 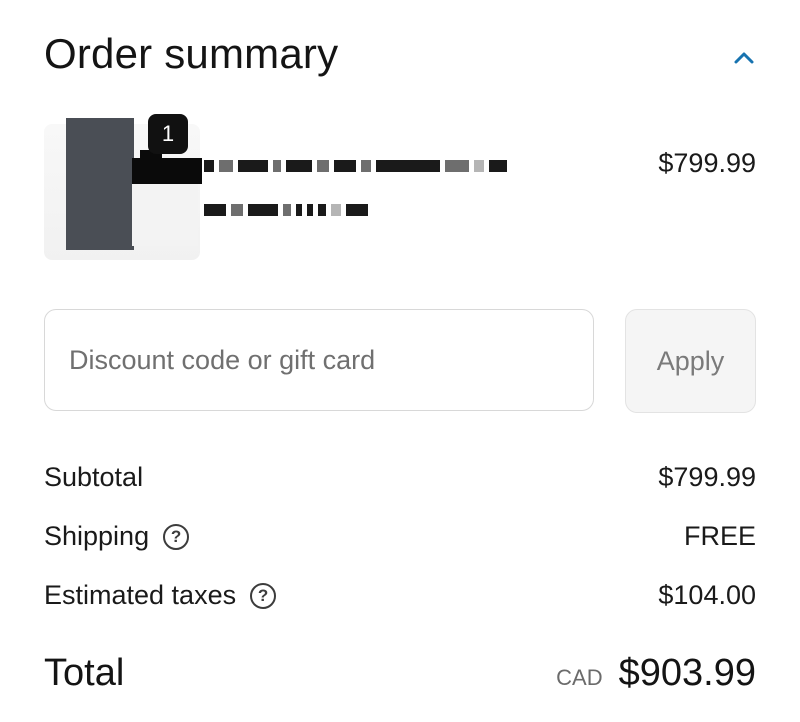 I want to click on total-row: Total CAD $903.99, so click(x=400, y=673).